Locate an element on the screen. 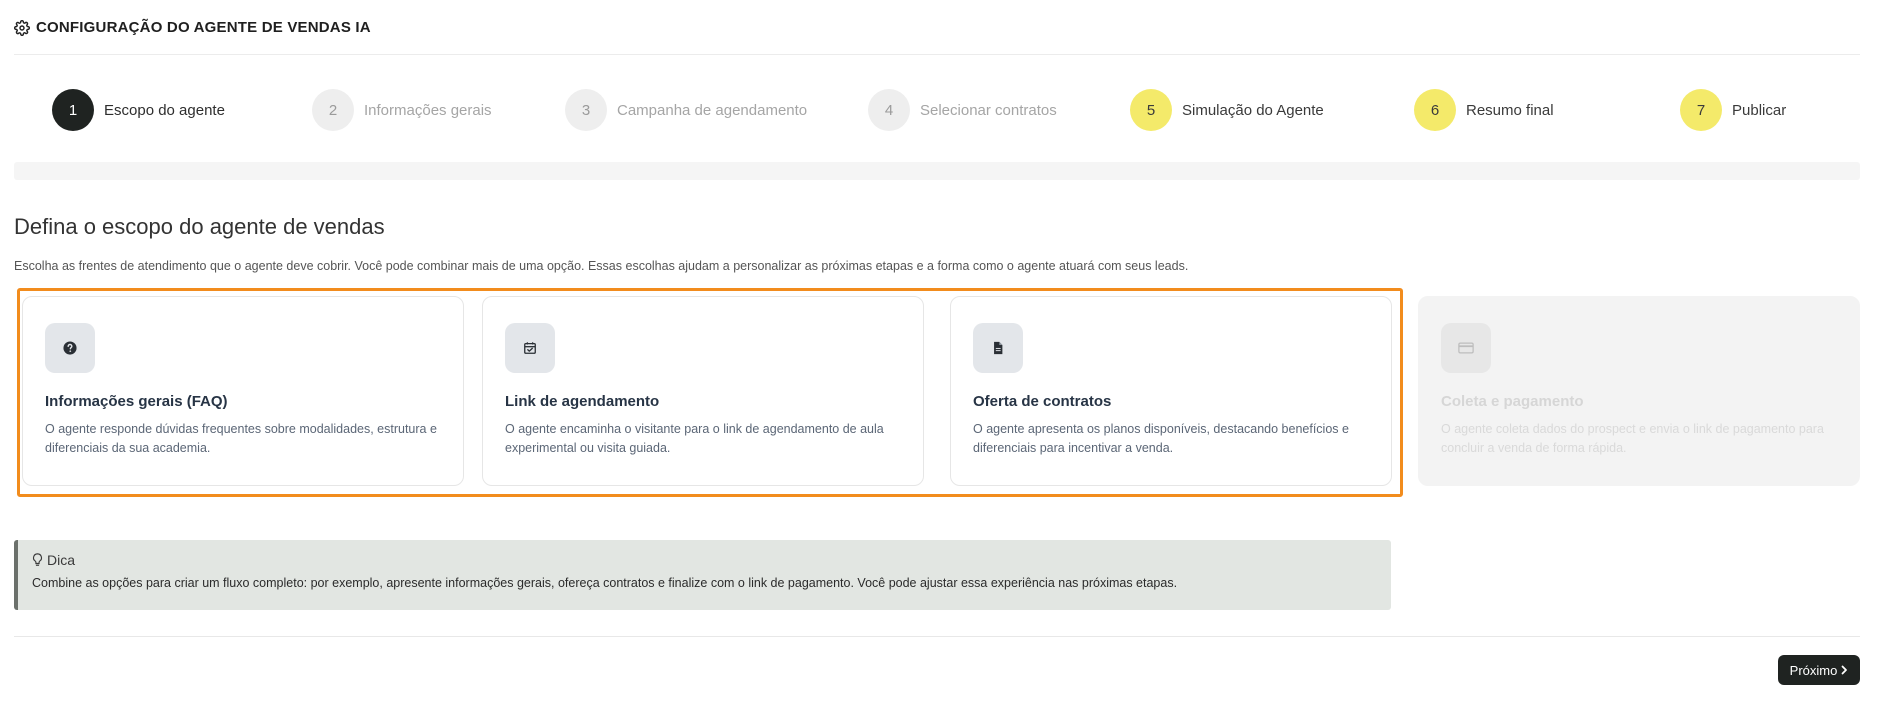 The height and width of the screenshot is (706, 1881). step-general-info: 2 Informações gerais is located at coordinates (402, 110).